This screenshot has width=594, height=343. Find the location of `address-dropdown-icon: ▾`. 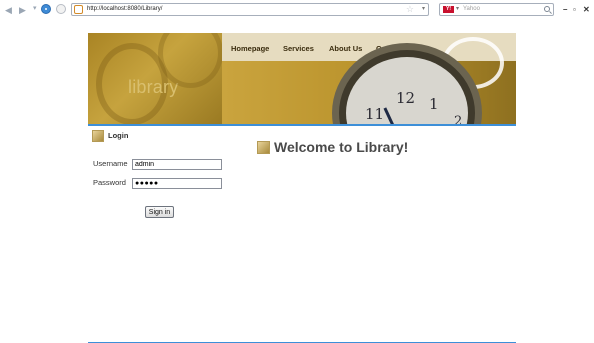

address-dropdown-icon: ▾ is located at coordinates (423, 8).